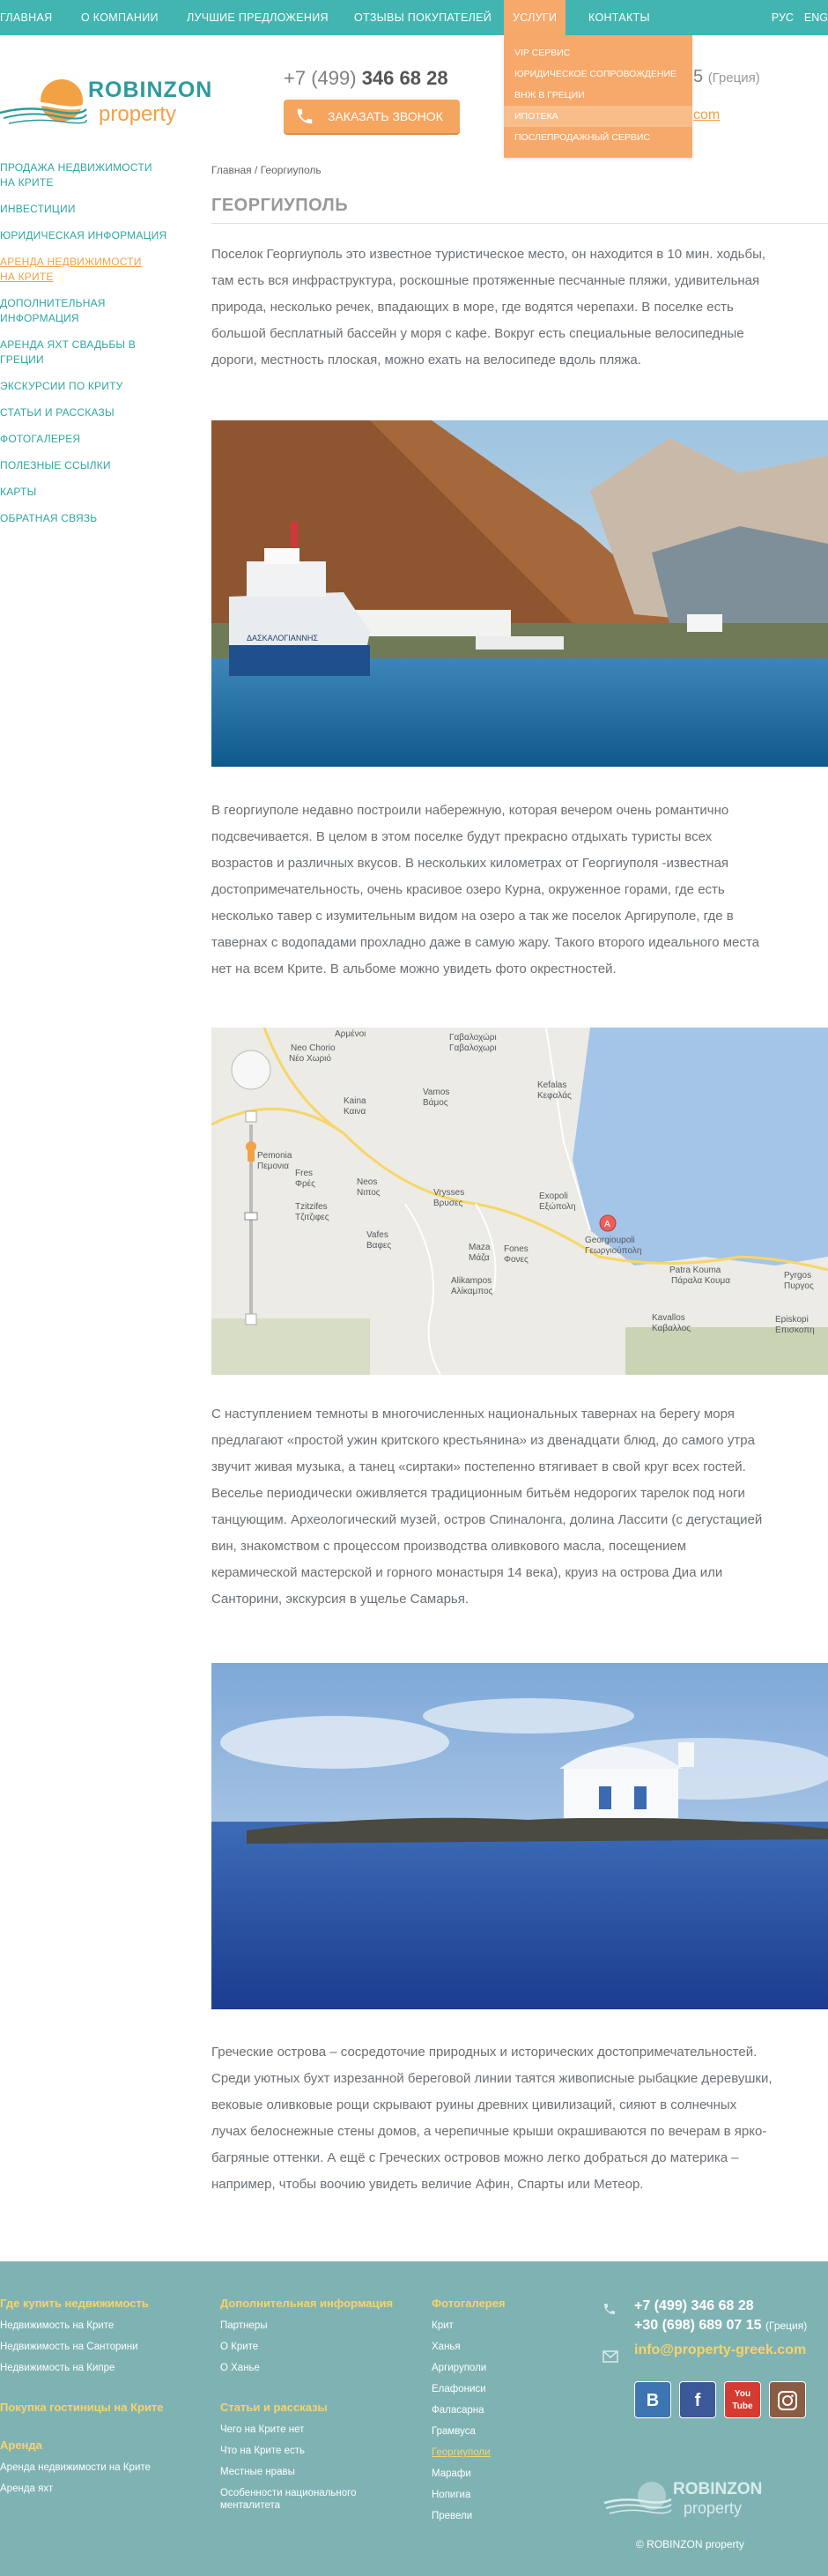  What do you see at coordinates (251, 1070) in the screenshot?
I see `map-pan-control` at bounding box center [251, 1070].